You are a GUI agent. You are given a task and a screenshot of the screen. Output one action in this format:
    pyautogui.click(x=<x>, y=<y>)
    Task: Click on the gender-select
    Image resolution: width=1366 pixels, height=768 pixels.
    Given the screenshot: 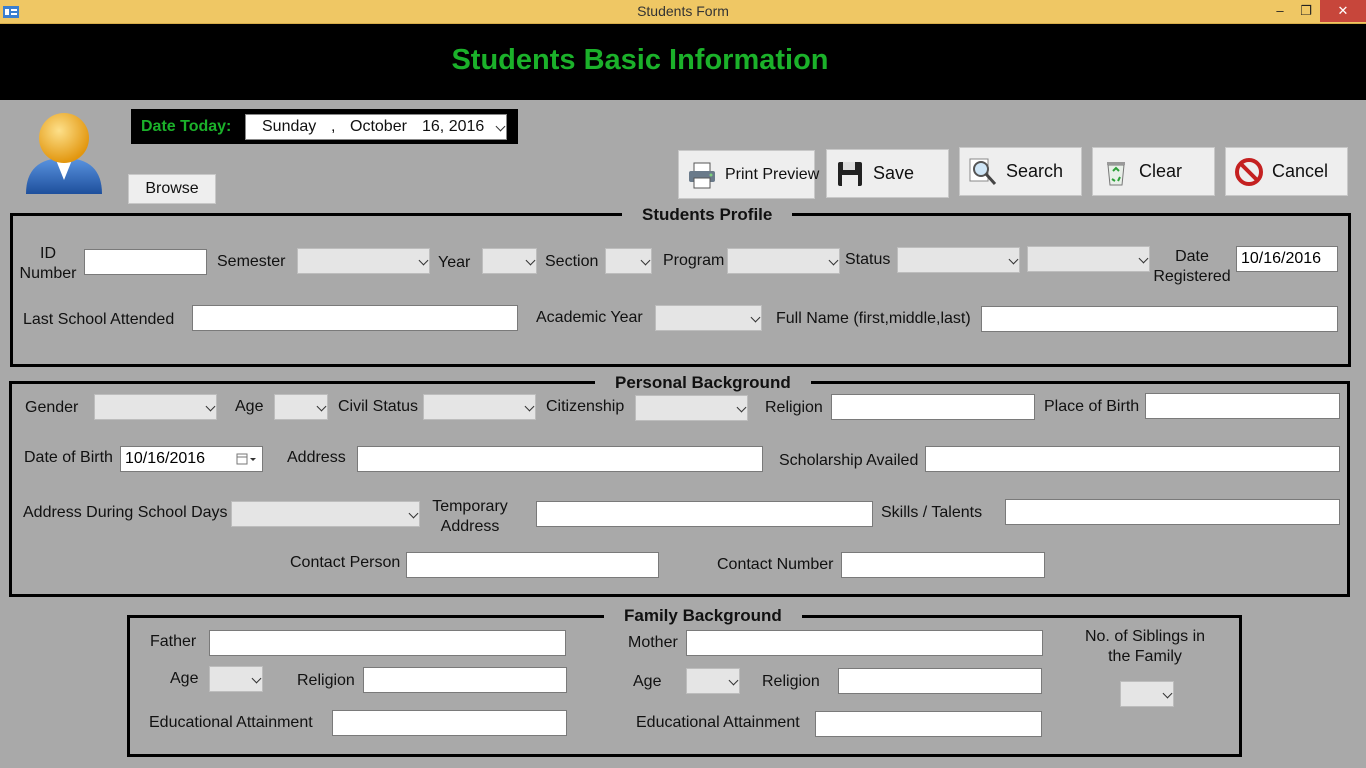 What is the action you would take?
    pyautogui.click(x=155, y=407)
    